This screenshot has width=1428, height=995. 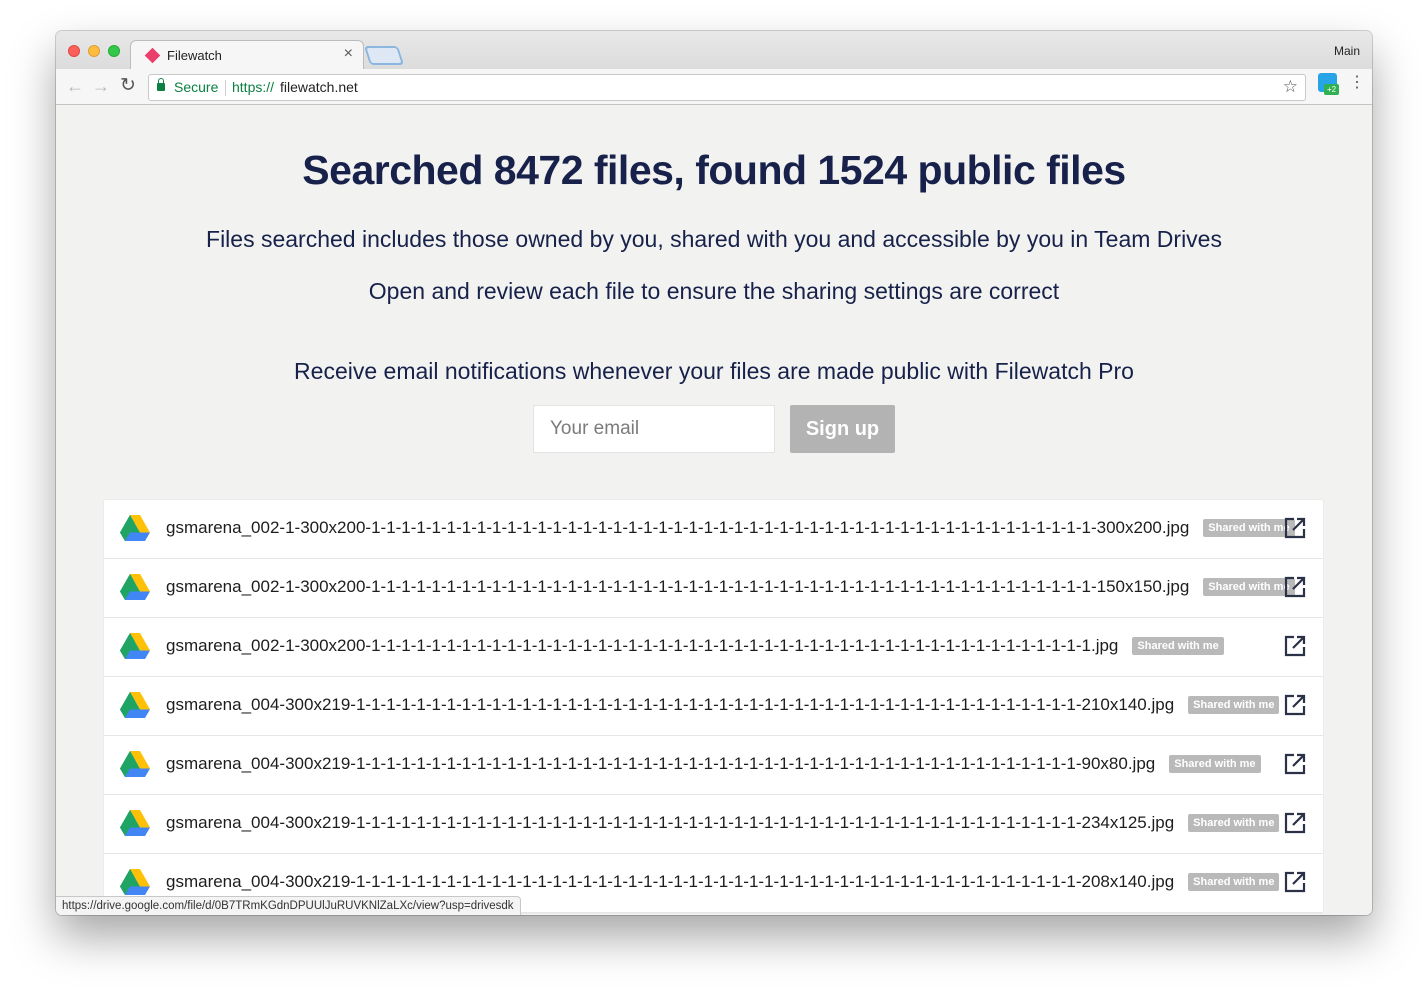 I want to click on address-bar: Secure https:// filewatch.net ☆, so click(x=727, y=87).